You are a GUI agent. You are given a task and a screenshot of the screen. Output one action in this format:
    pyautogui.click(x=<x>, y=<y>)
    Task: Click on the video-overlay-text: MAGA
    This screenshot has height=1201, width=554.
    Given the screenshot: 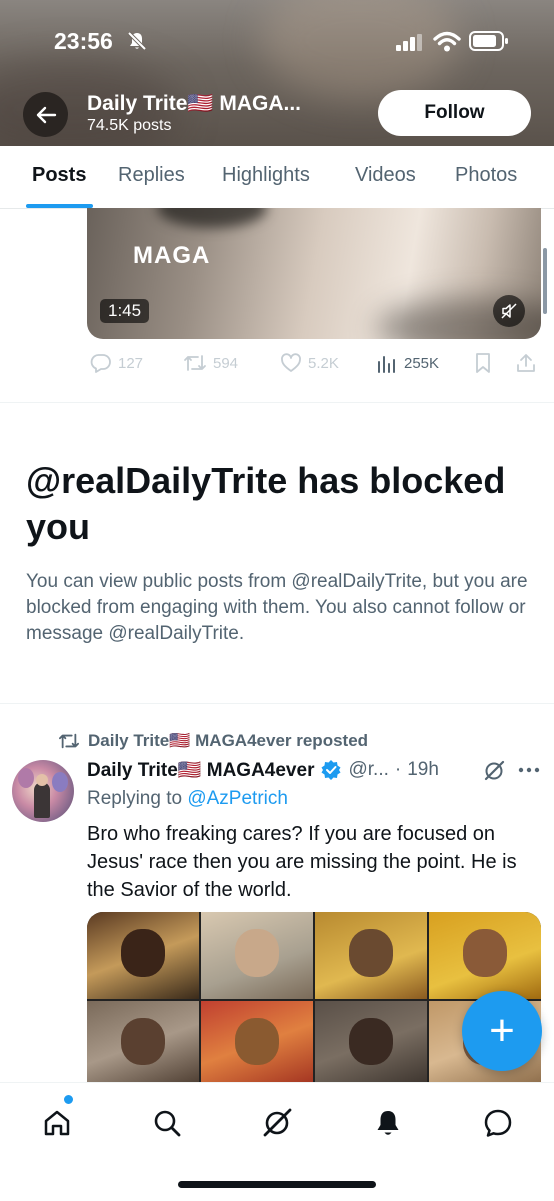 What is the action you would take?
    pyautogui.click(x=172, y=255)
    